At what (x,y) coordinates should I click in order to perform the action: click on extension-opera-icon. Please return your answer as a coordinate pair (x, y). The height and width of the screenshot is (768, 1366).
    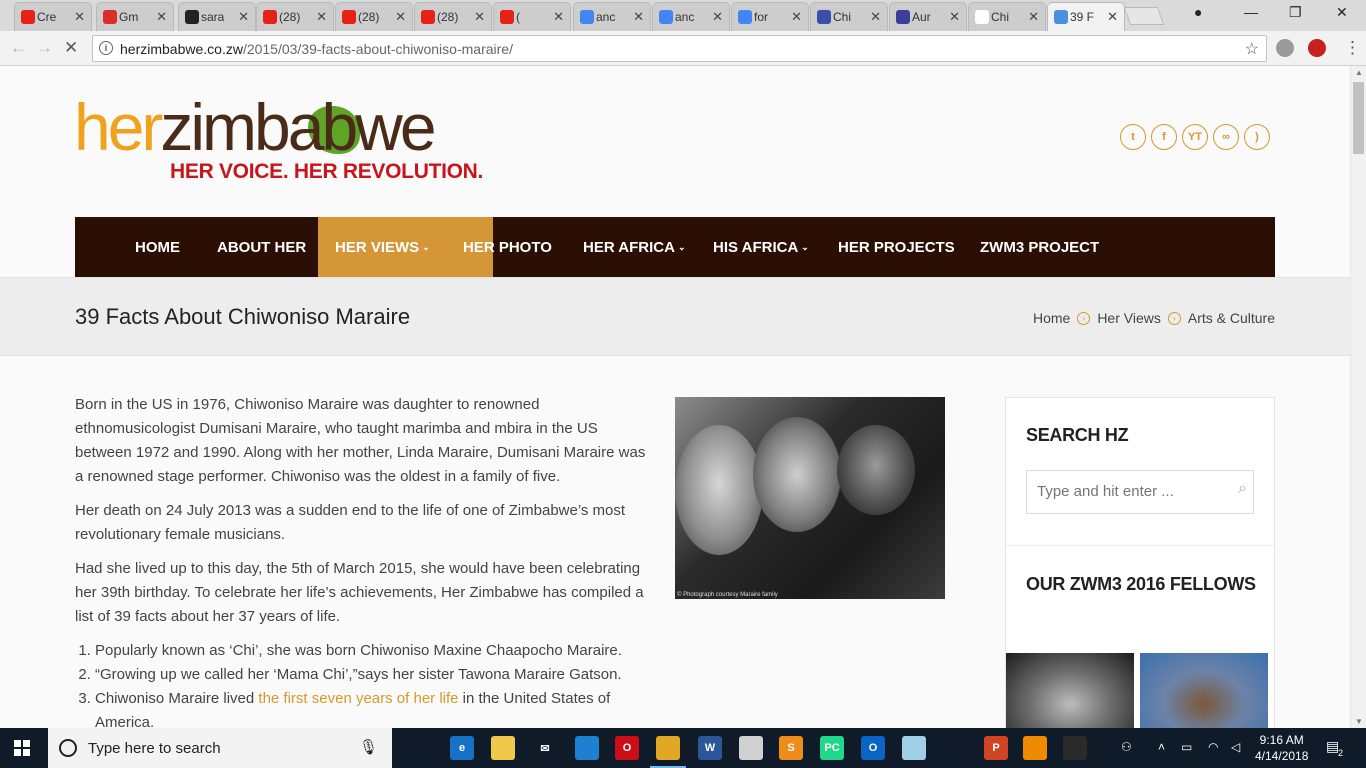
    Looking at the image, I should click on (1317, 48).